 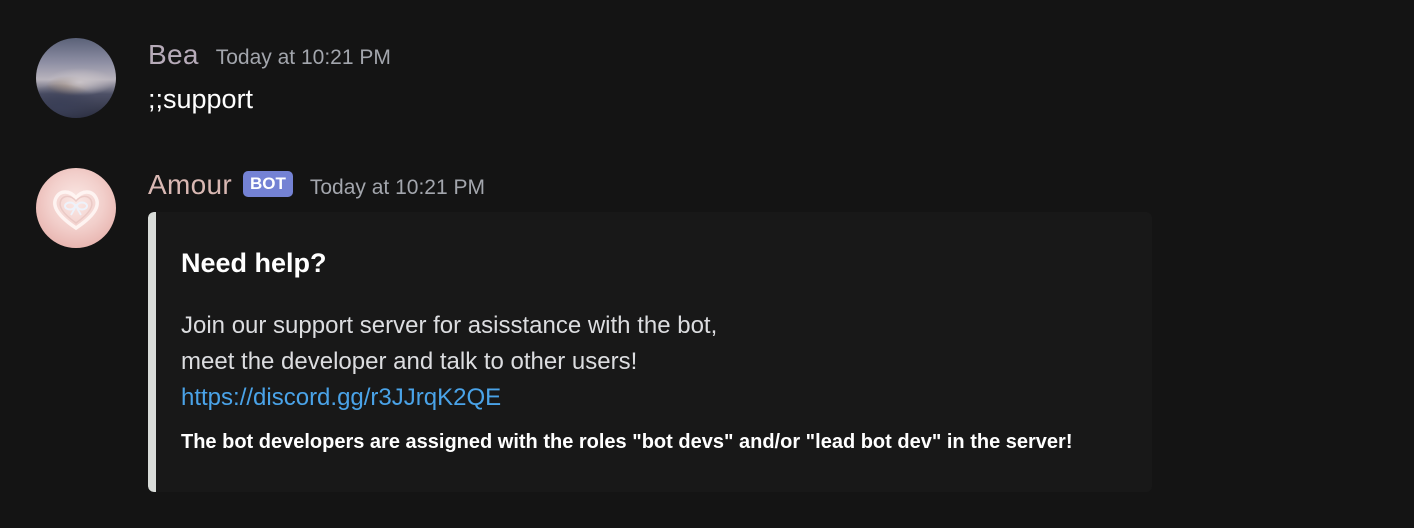 What do you see at coordinates (254, 263) in the screenshot?
I see `embed-title: Need help?` at bounding box center [254, 263].